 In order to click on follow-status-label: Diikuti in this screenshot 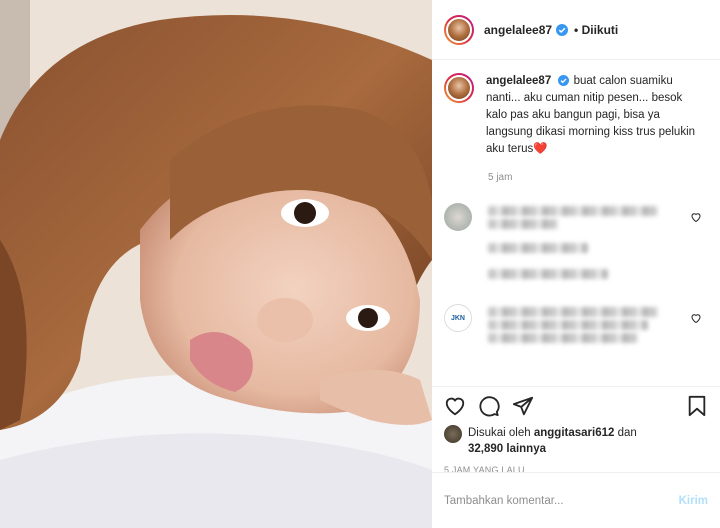, I will do `click(600, 29)`.